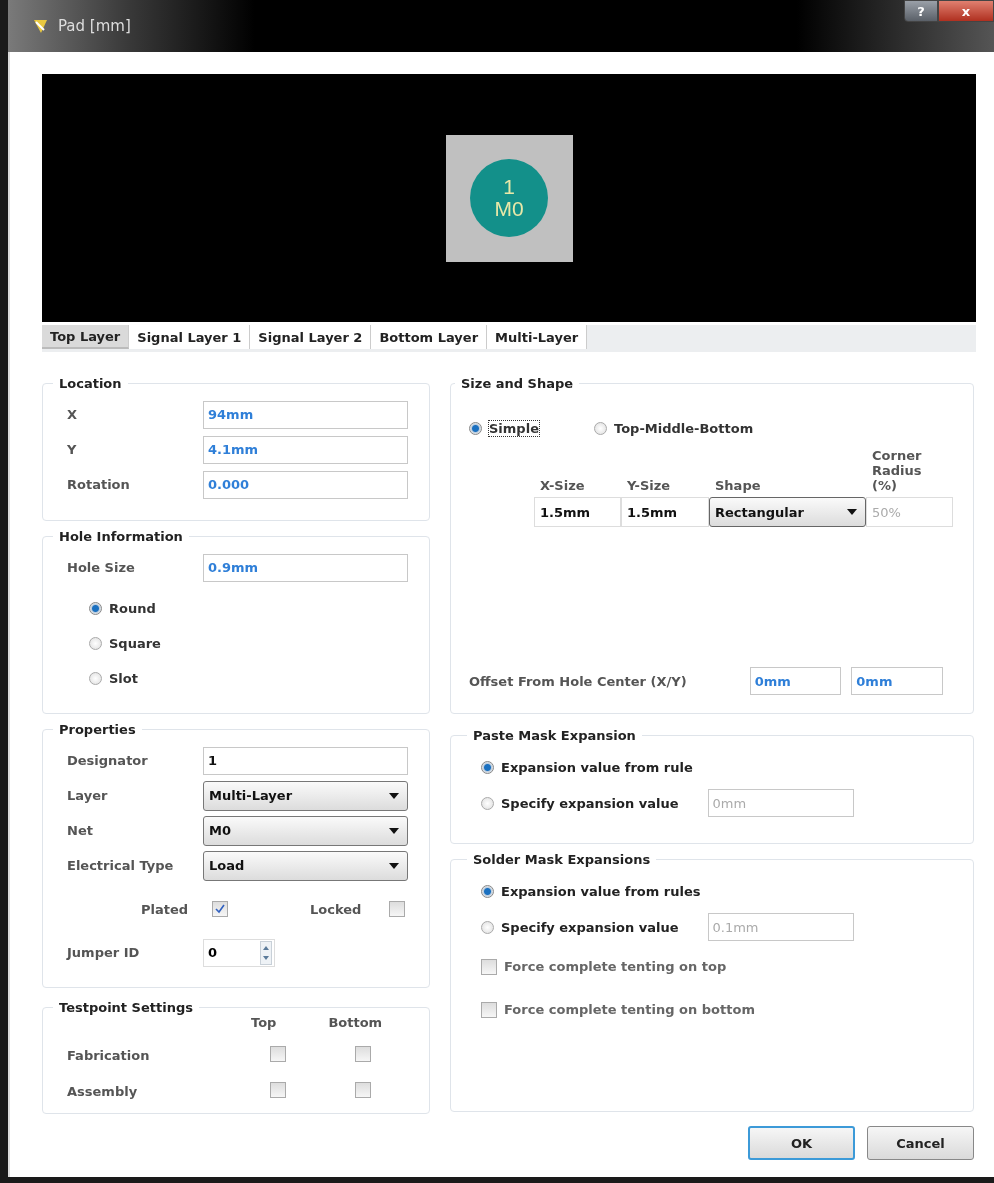  Describe the element at coordinates (355, 1023) in the screenshot. I see `column-header: Bottom` at that location.